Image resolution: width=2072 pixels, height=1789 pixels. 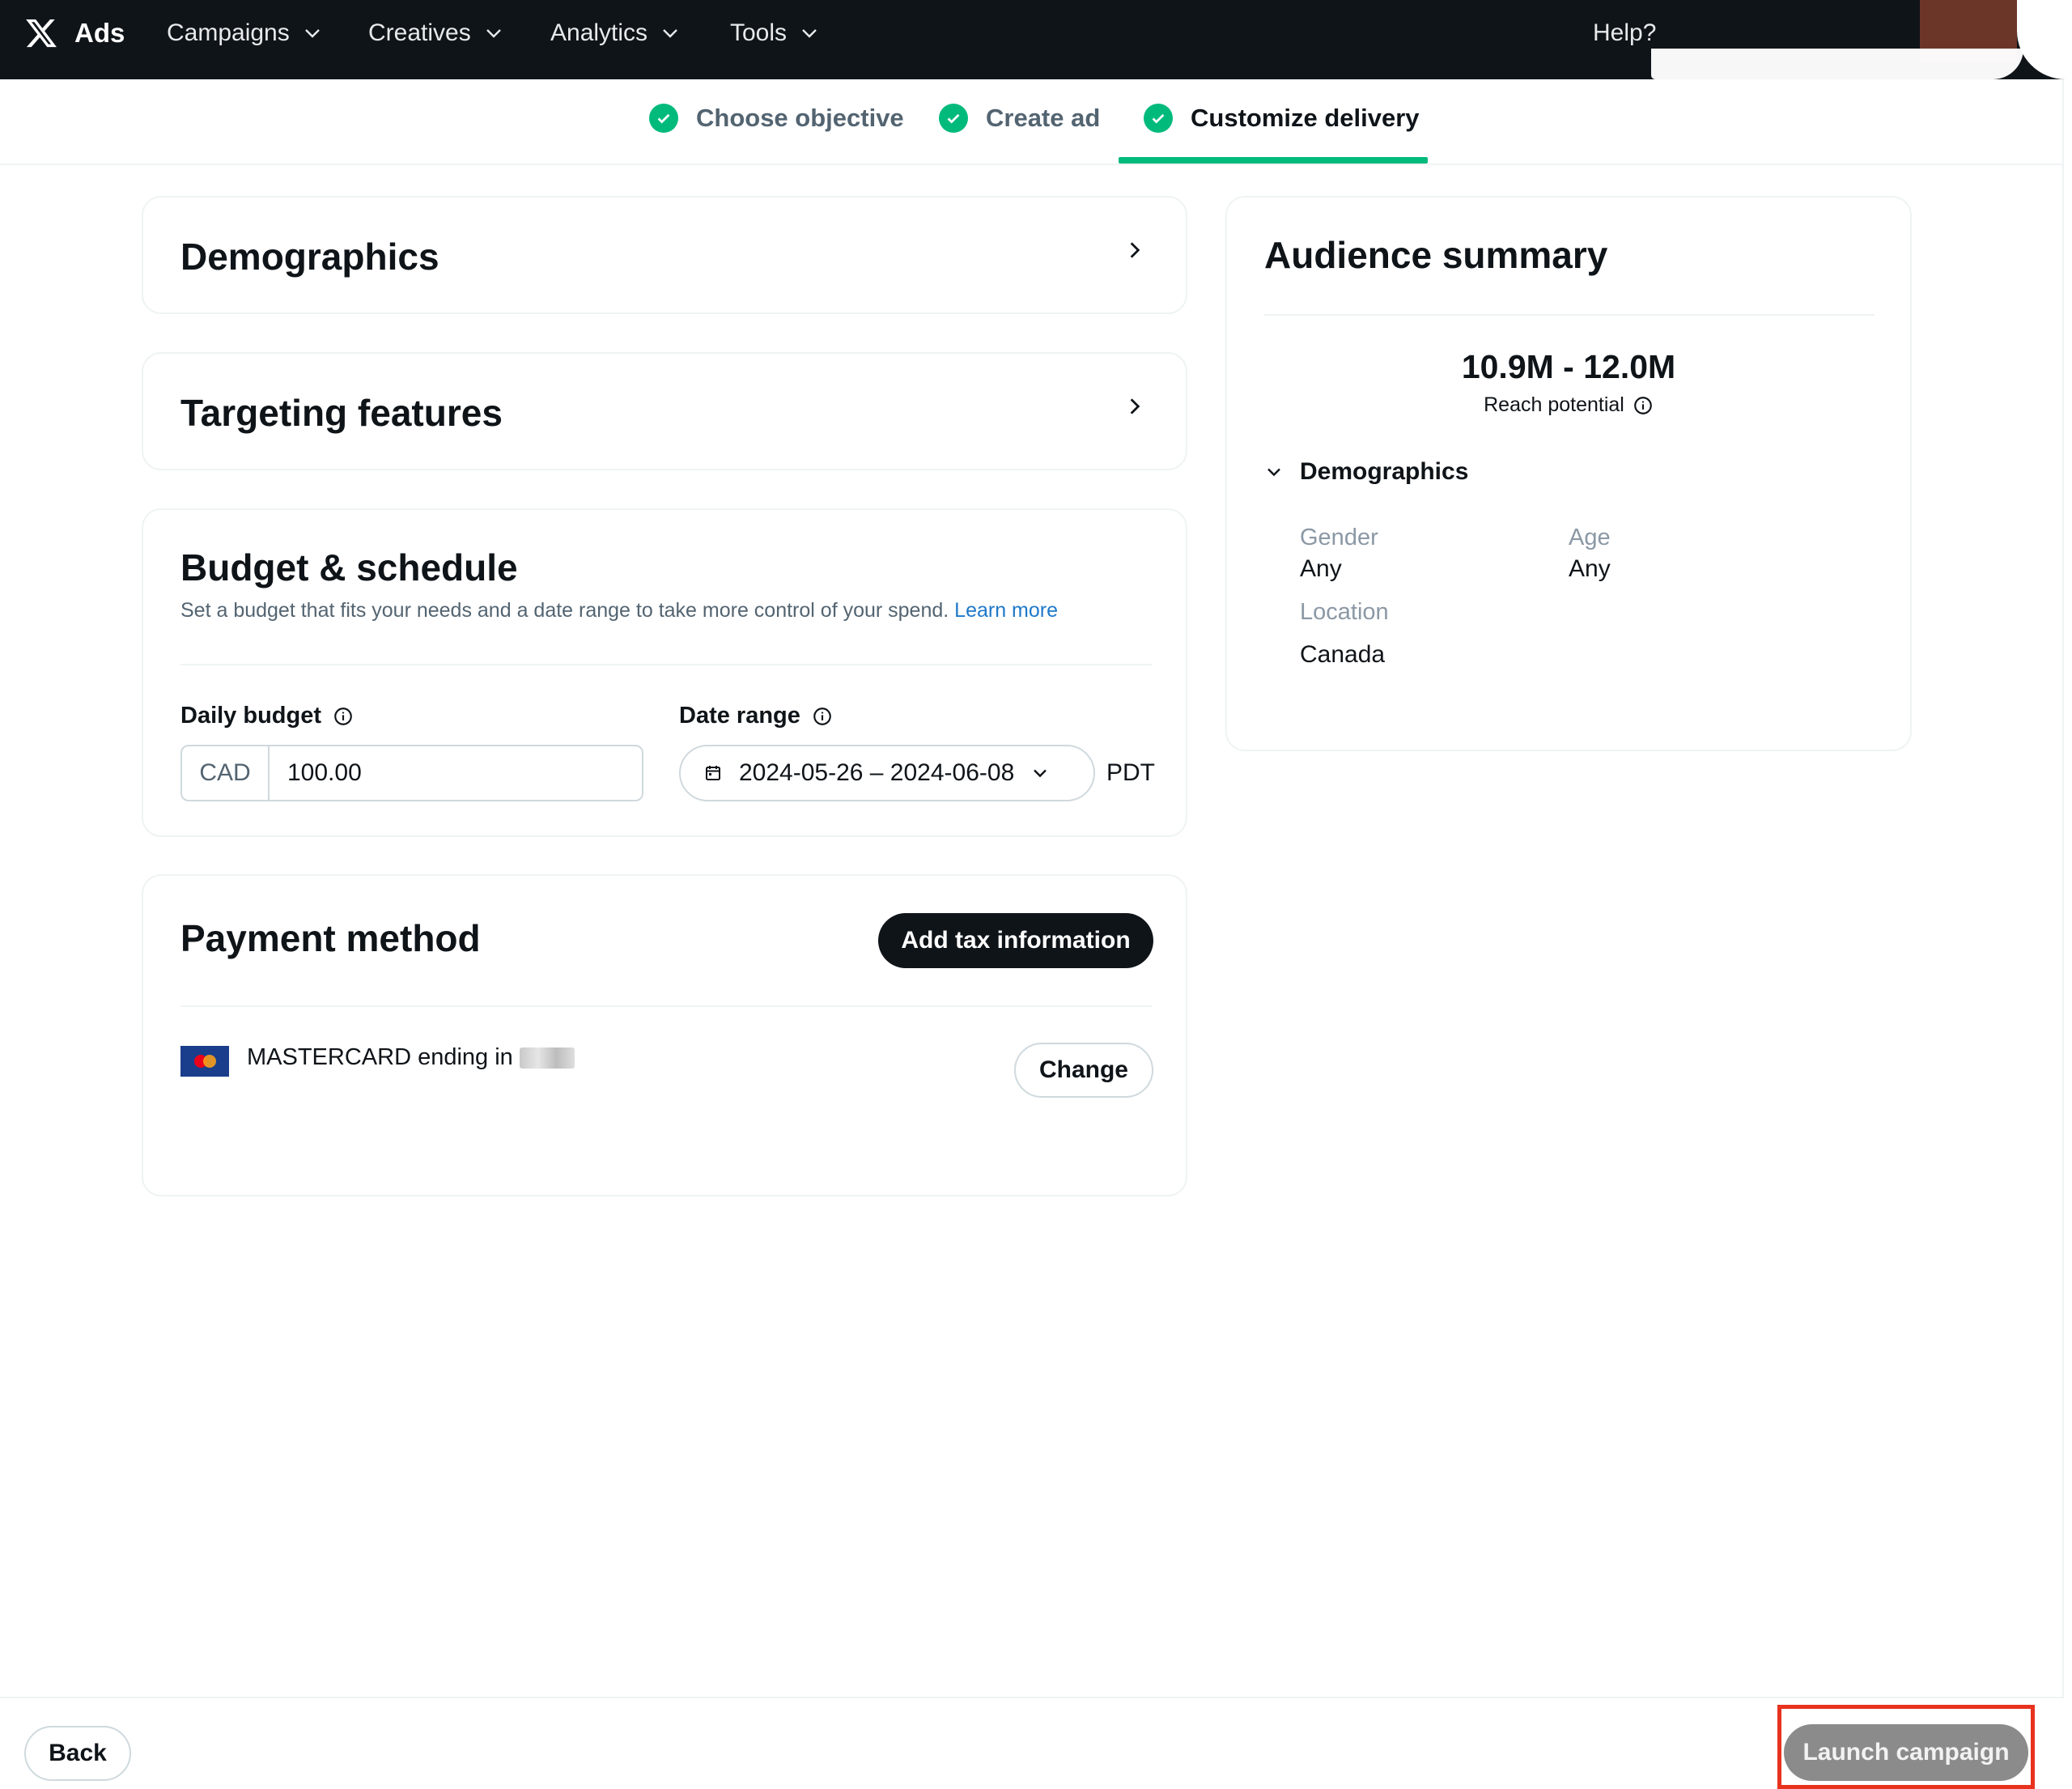 What do you see at coordinates (1083, 1070) in the screenshot?
I see `change-payment-button: Change` at bounding box center [1083, 1070].